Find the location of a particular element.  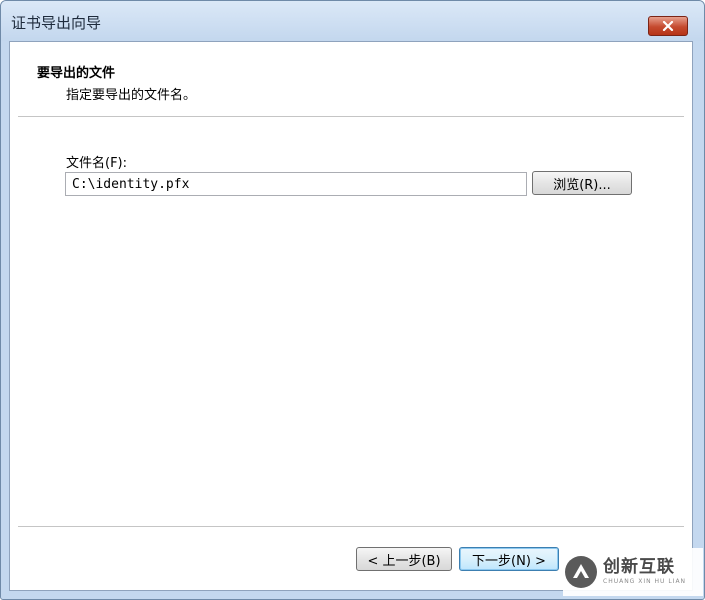

close-x-icon is located at coordinates (668, 26).